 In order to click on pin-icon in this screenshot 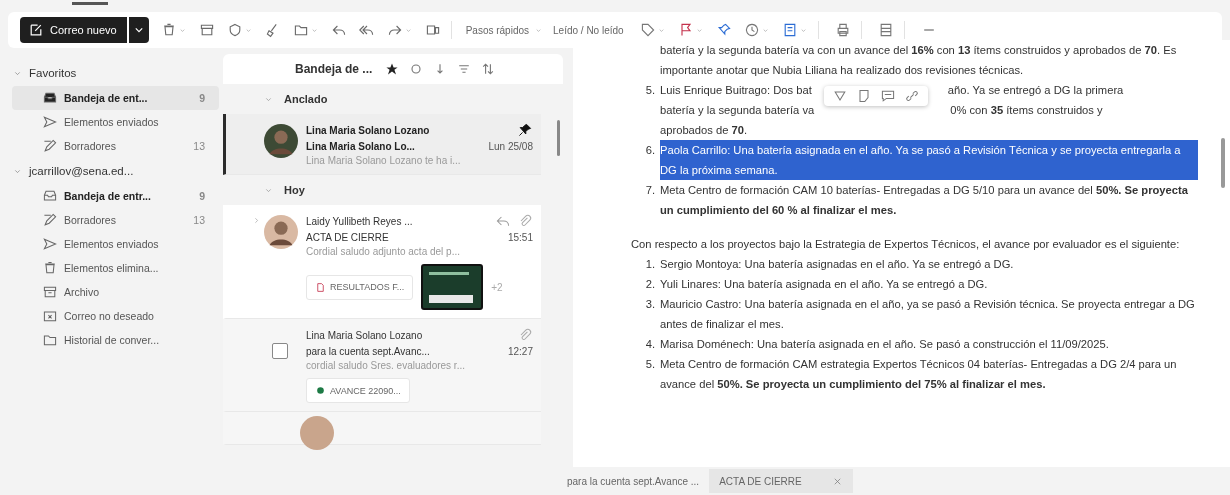, I will do `click(525, 130)`.